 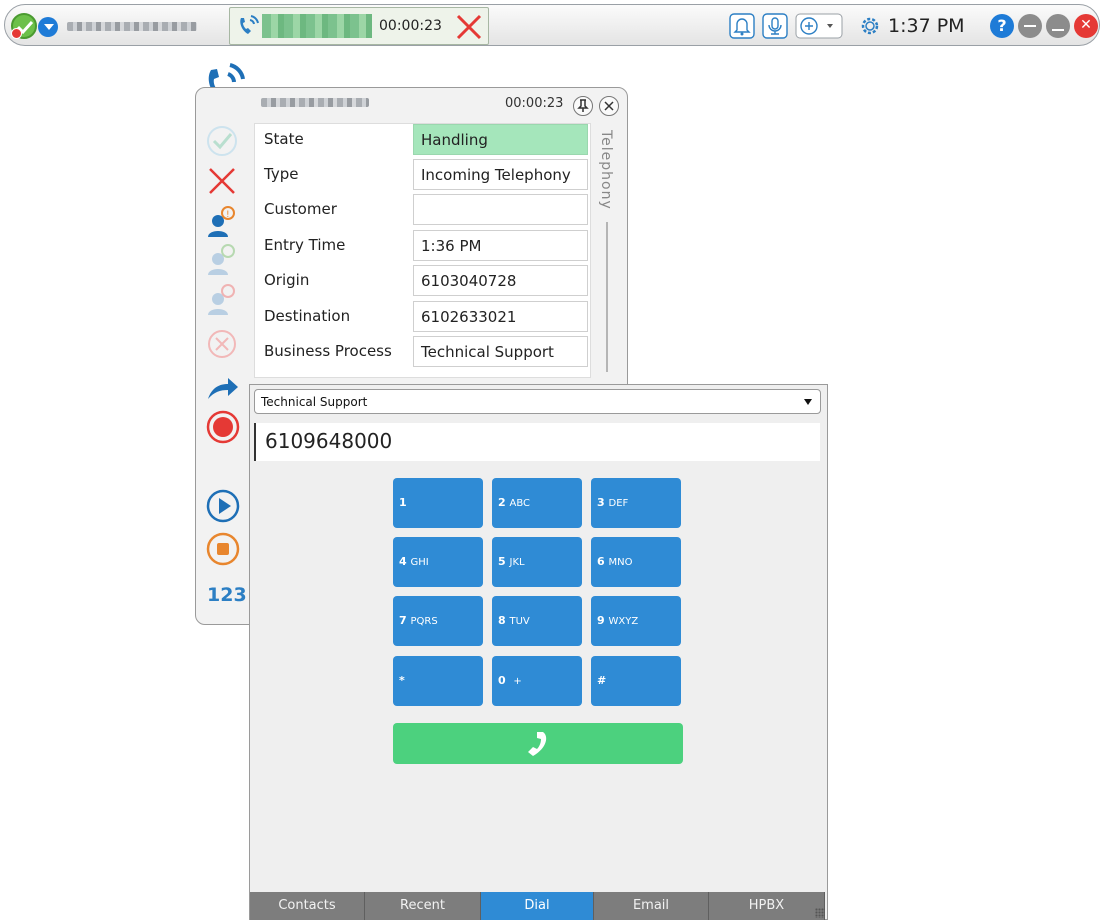 I want to click on agent-status-icon, so click(x=24, y=26).